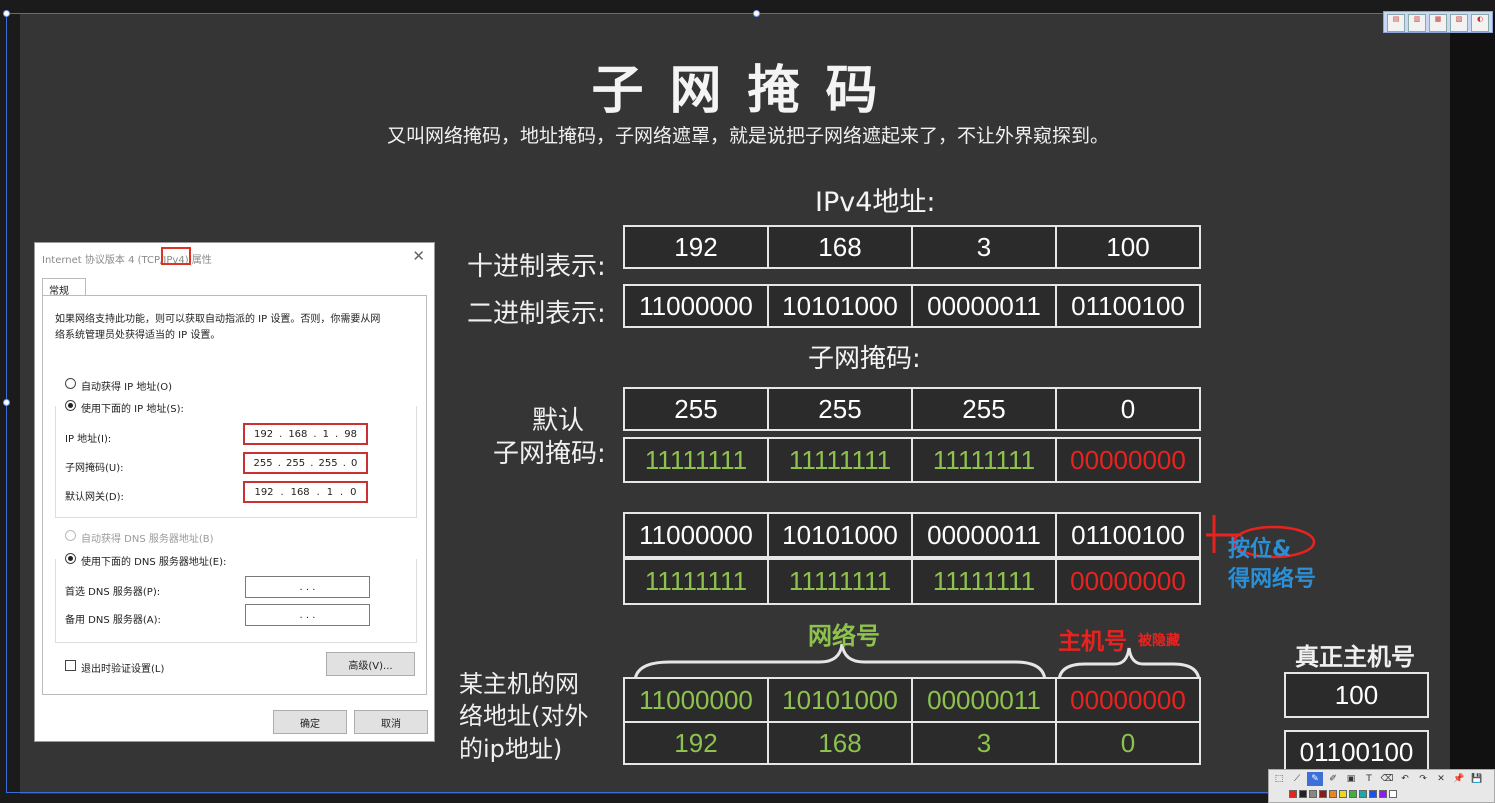  I want to click on top-right-toolbox: ▤ ▥ ▦ ▧ ◐, so click(1438, 22).